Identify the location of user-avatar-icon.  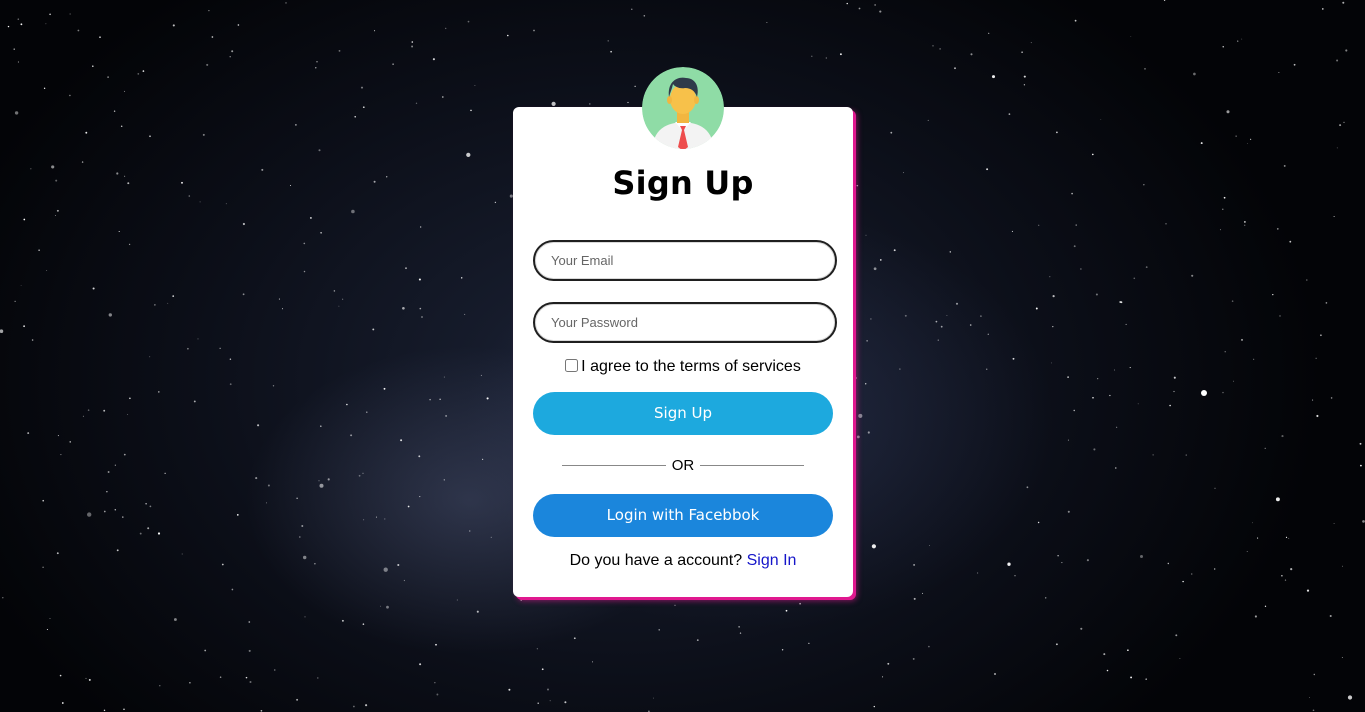
(683, 108).